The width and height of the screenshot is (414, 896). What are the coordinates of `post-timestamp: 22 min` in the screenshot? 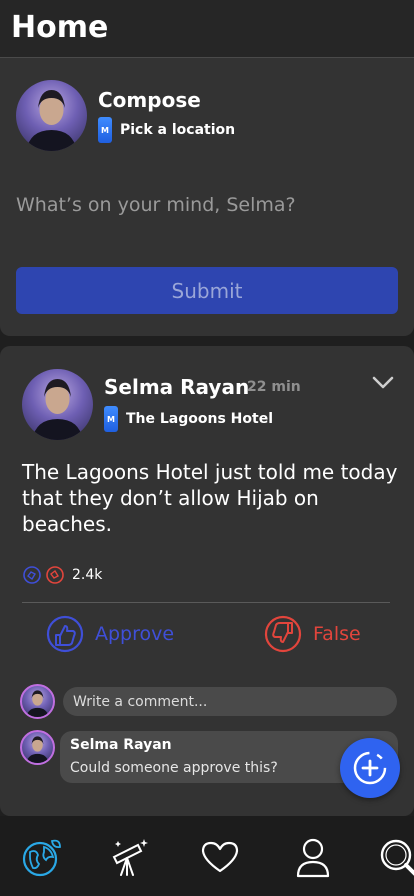 It's located at (274, 387).